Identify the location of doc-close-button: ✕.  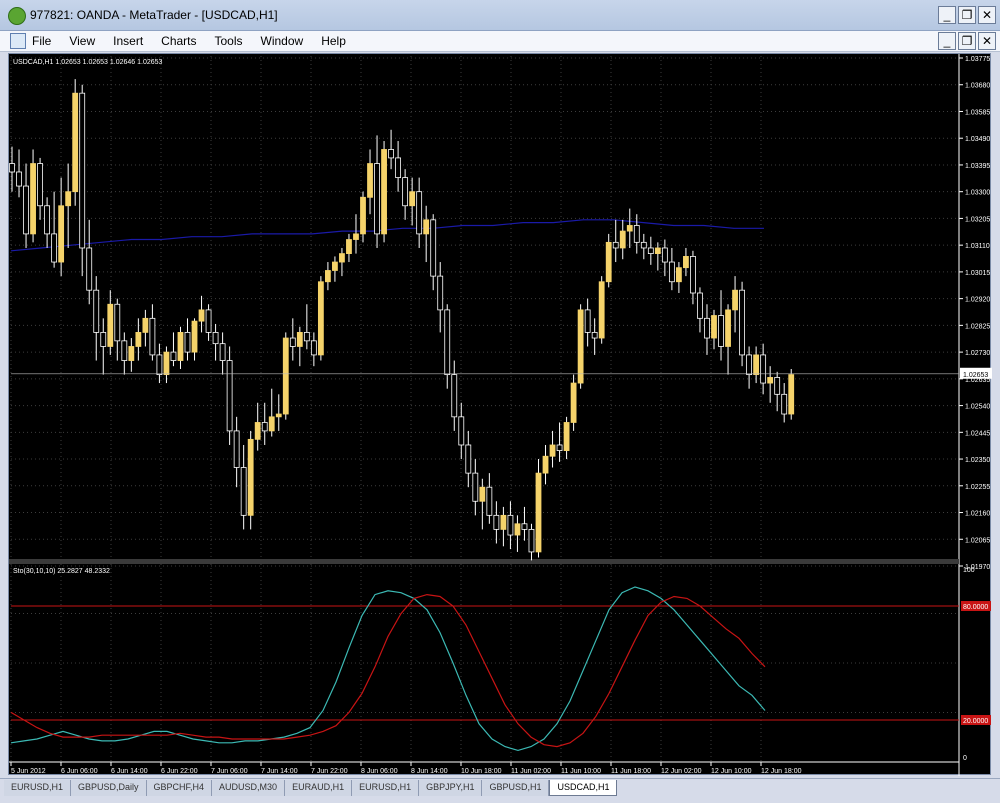
(987, 41).